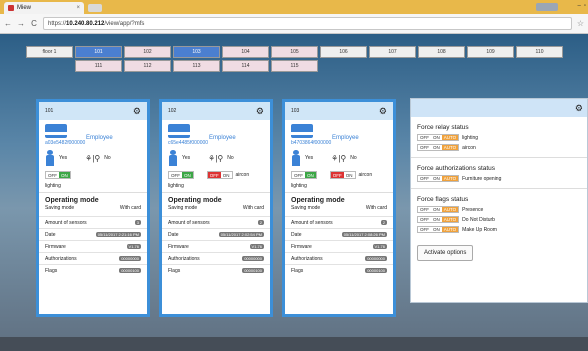 The width and height of the screenshot is (588, 351). I want to click on flags-value: 00000100, so click(376, 270).